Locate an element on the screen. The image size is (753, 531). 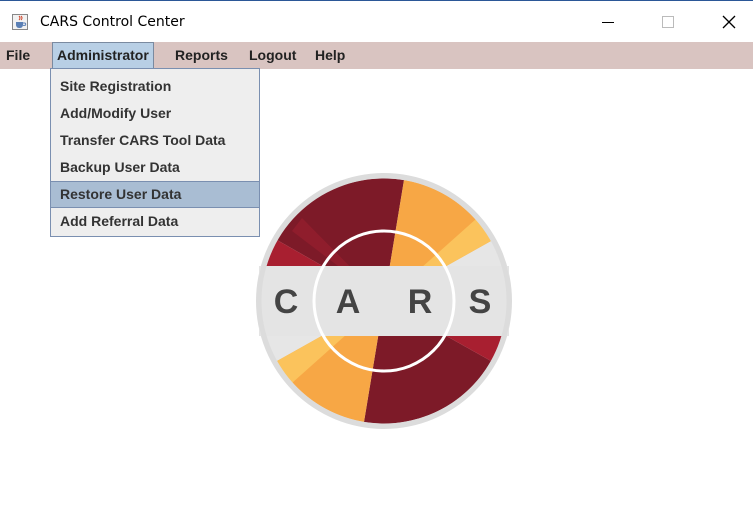
close-button is located at coordinates (729, 22).